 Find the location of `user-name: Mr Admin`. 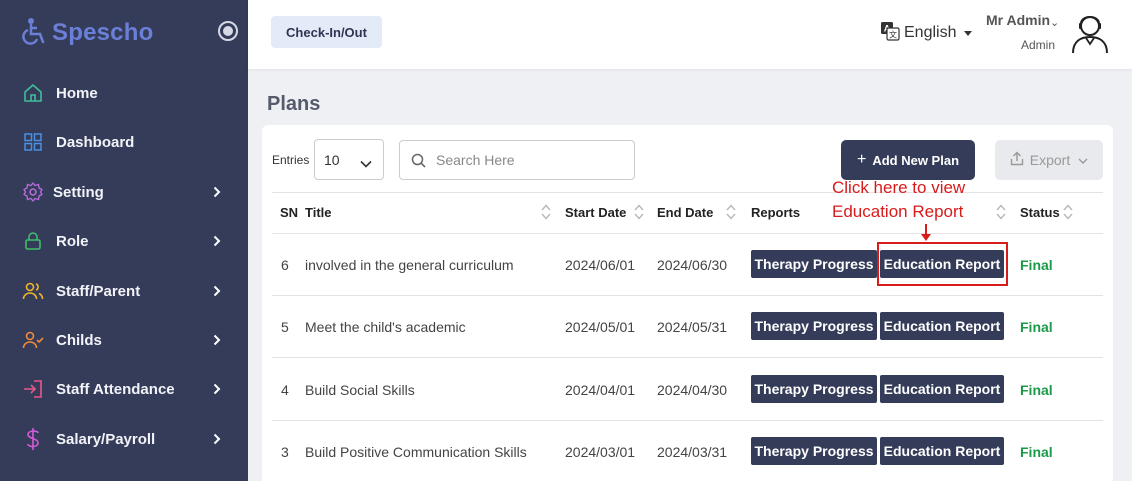

user-name: Mr Admin is located at coordinates (1018, 20).